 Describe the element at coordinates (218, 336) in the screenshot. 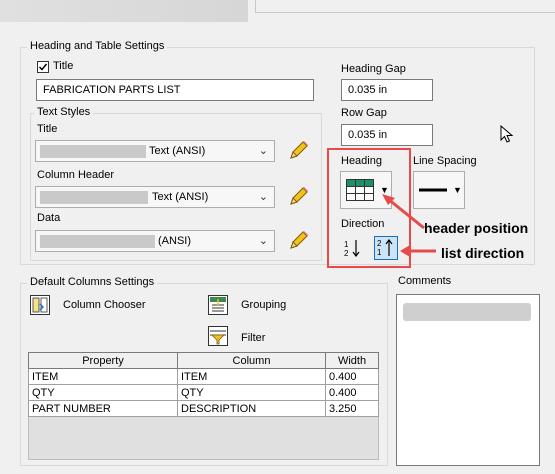

I see `filter-icon` at that location.